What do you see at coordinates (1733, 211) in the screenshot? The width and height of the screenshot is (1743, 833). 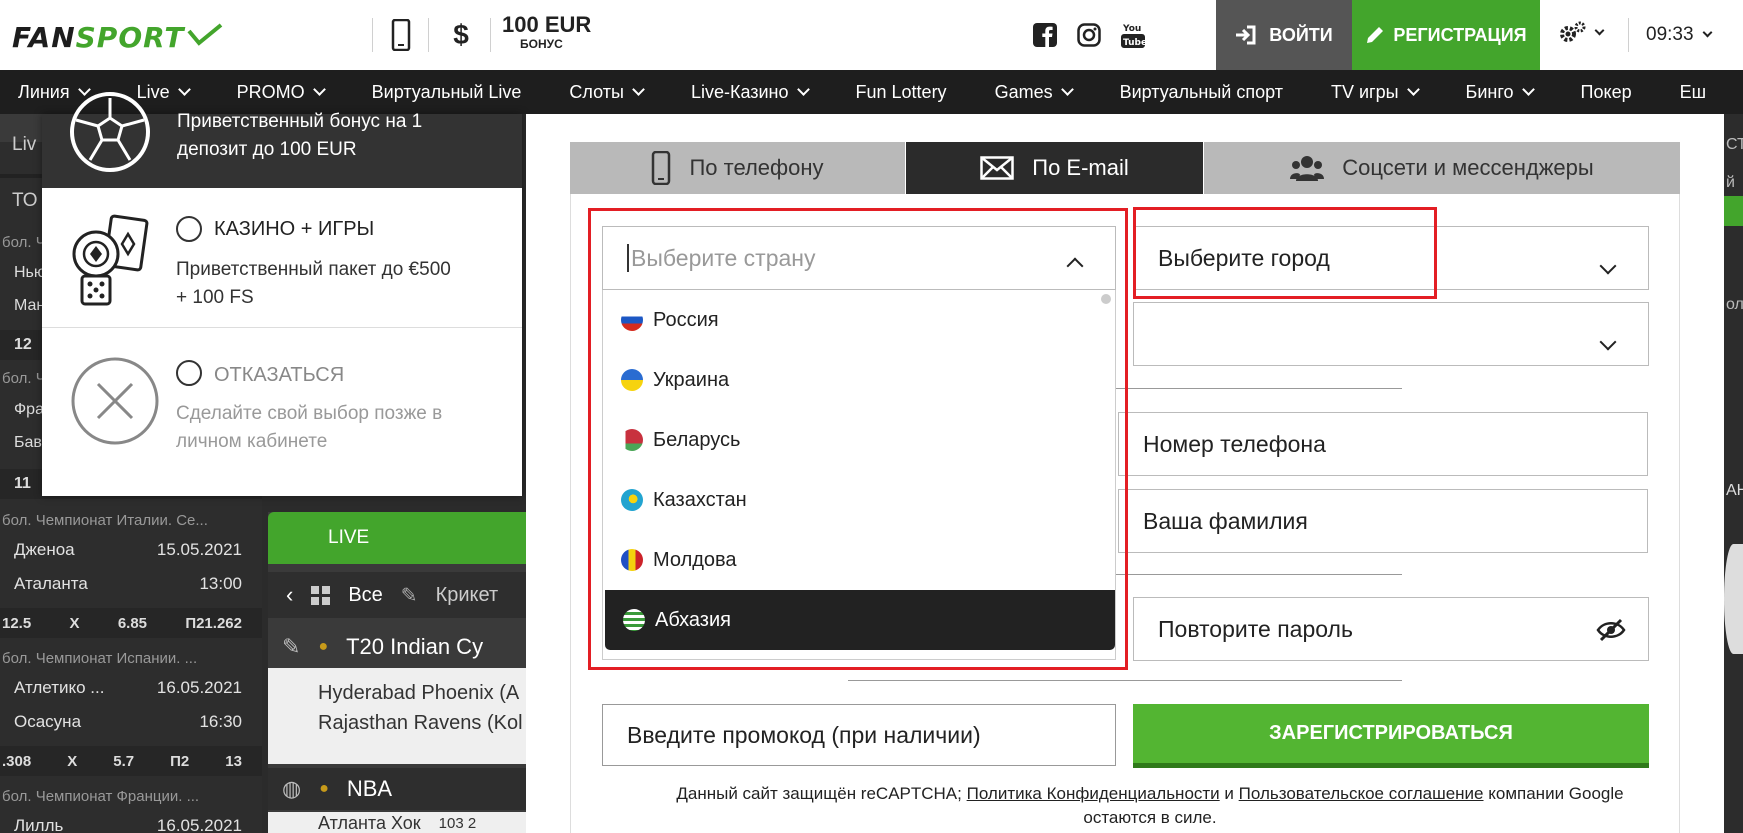 I see `bg-green-block` at bounding box center [1733, 211].